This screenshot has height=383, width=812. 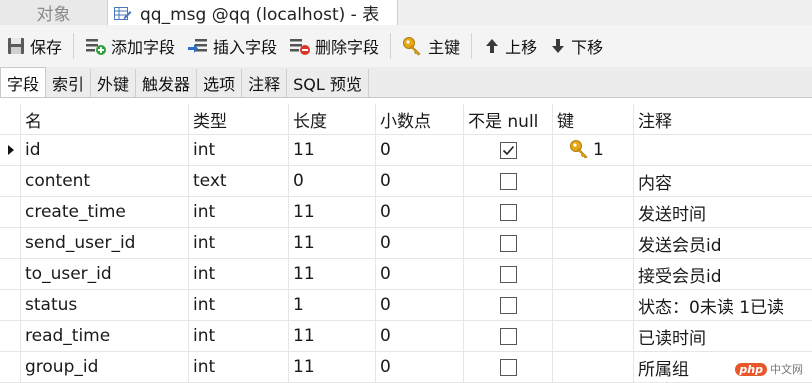 I want to click on column-header-decimals: 小数点, so click(x=419, y=119).